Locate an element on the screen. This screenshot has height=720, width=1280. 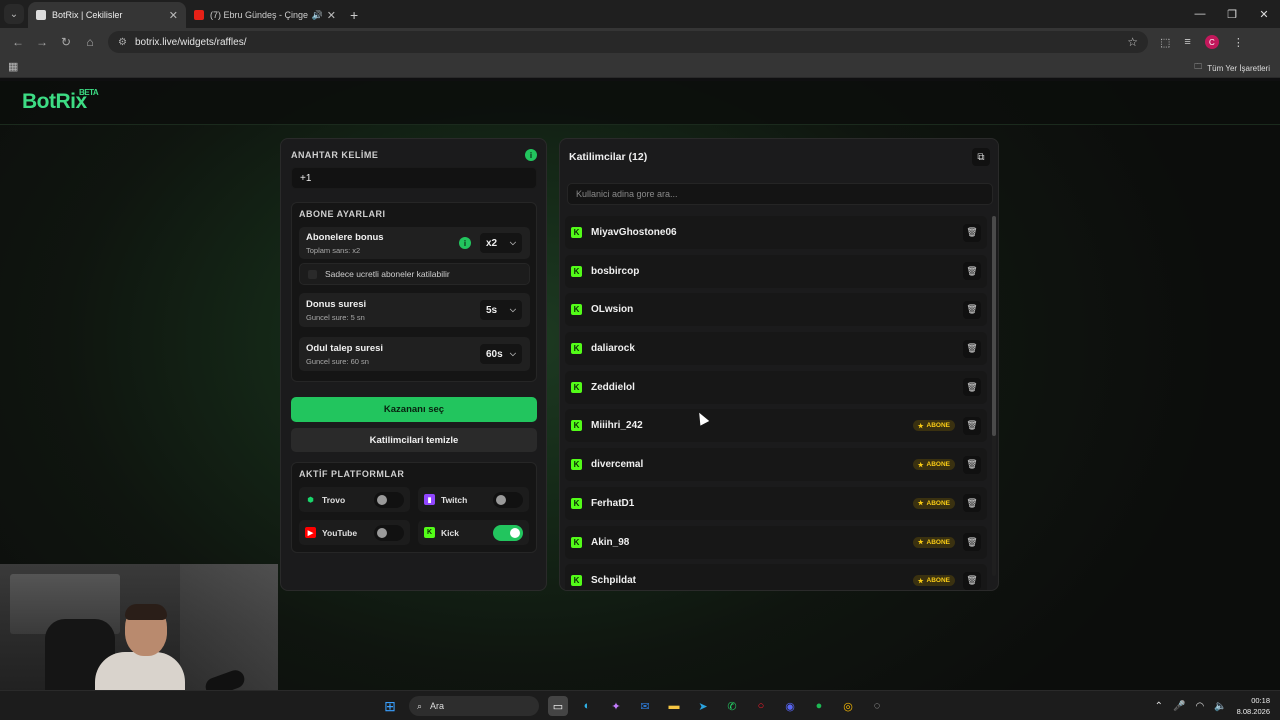
url-text: botrix.live/widgets/raffles/ is located at coordinates (190, 42).